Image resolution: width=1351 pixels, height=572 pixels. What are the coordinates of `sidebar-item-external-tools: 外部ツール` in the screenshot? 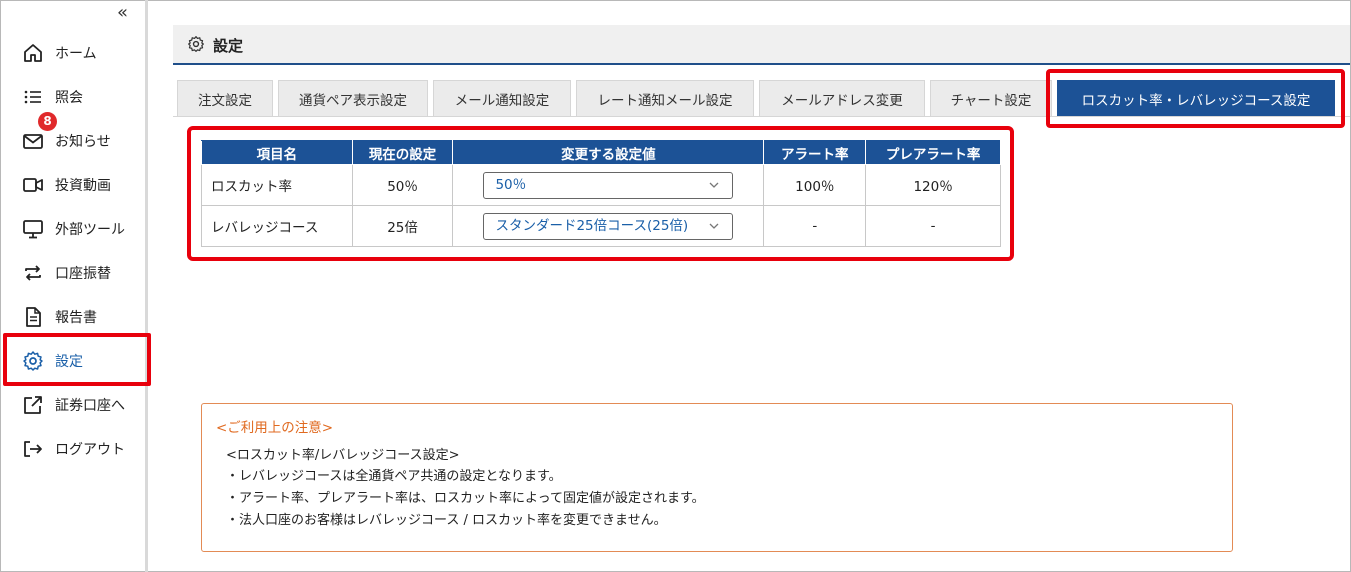 It's located at (73, 228).